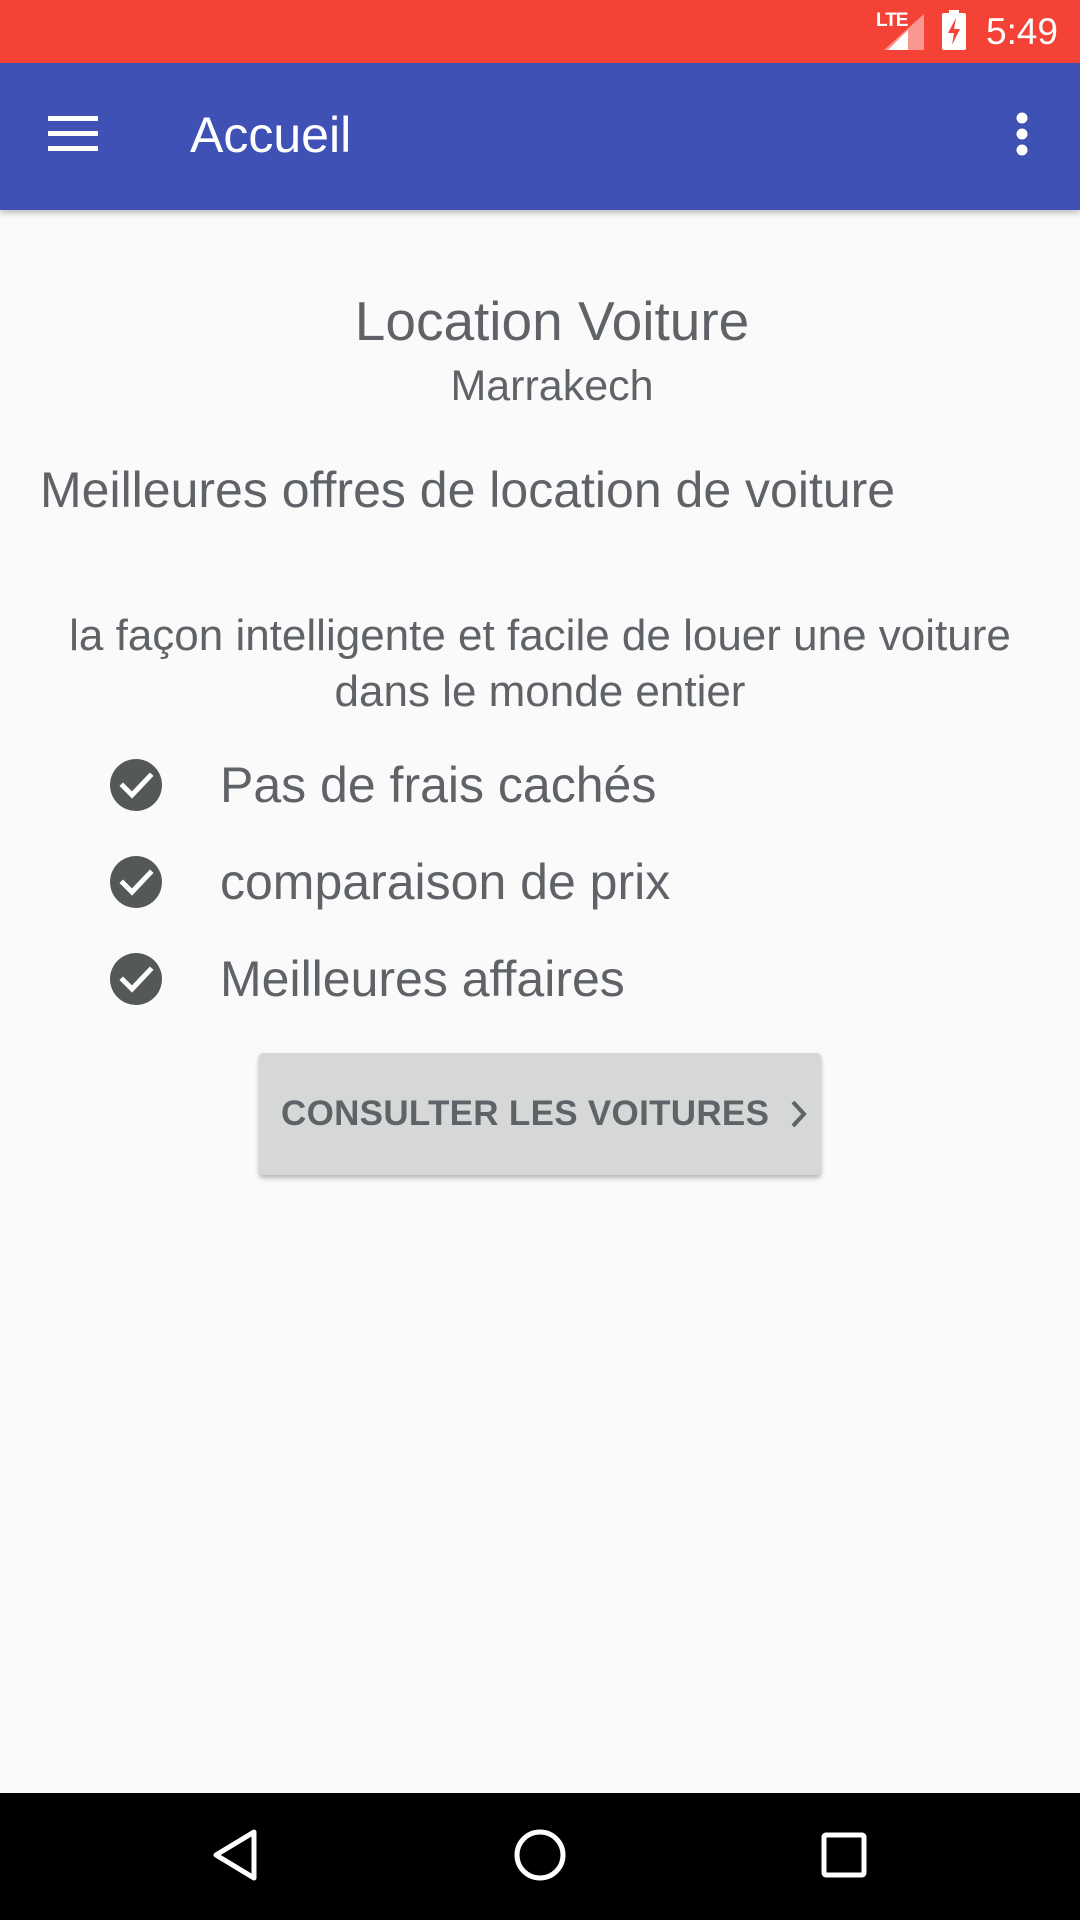 This screenshot has width=1080, height=1920. I want to click on brand-city: Marrakech, so click(552, 386).